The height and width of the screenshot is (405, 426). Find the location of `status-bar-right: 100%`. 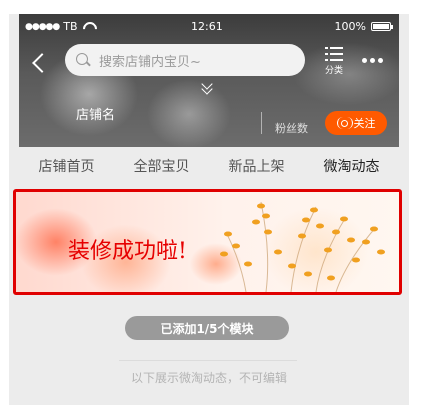

status-bar-right: 100% is located at coordinates (363, 26).